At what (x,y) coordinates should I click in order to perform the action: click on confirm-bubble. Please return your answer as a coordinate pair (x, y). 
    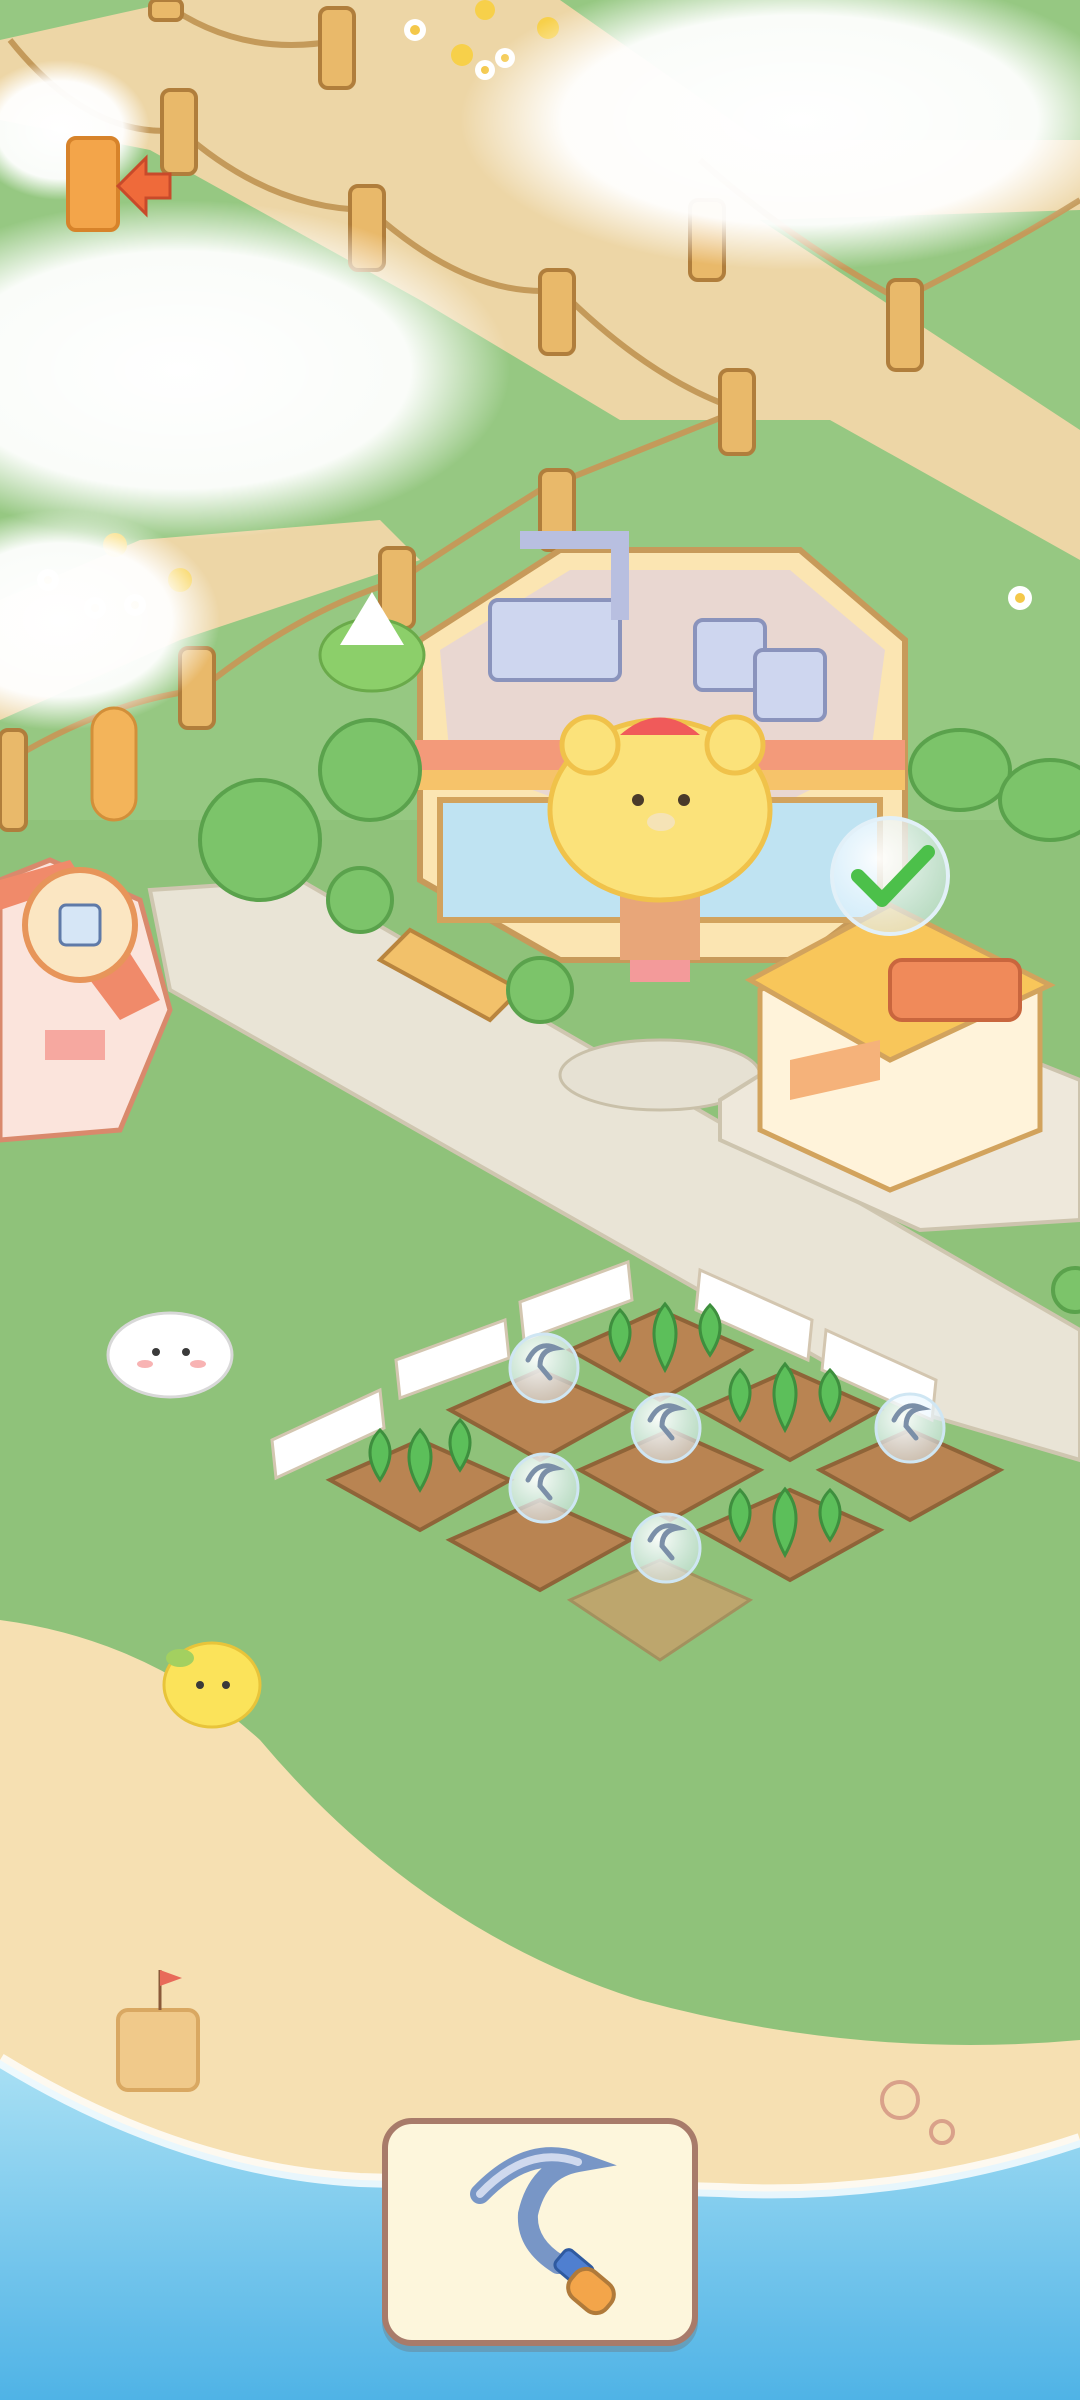
    Looking at the image, I should click on (890, 876).